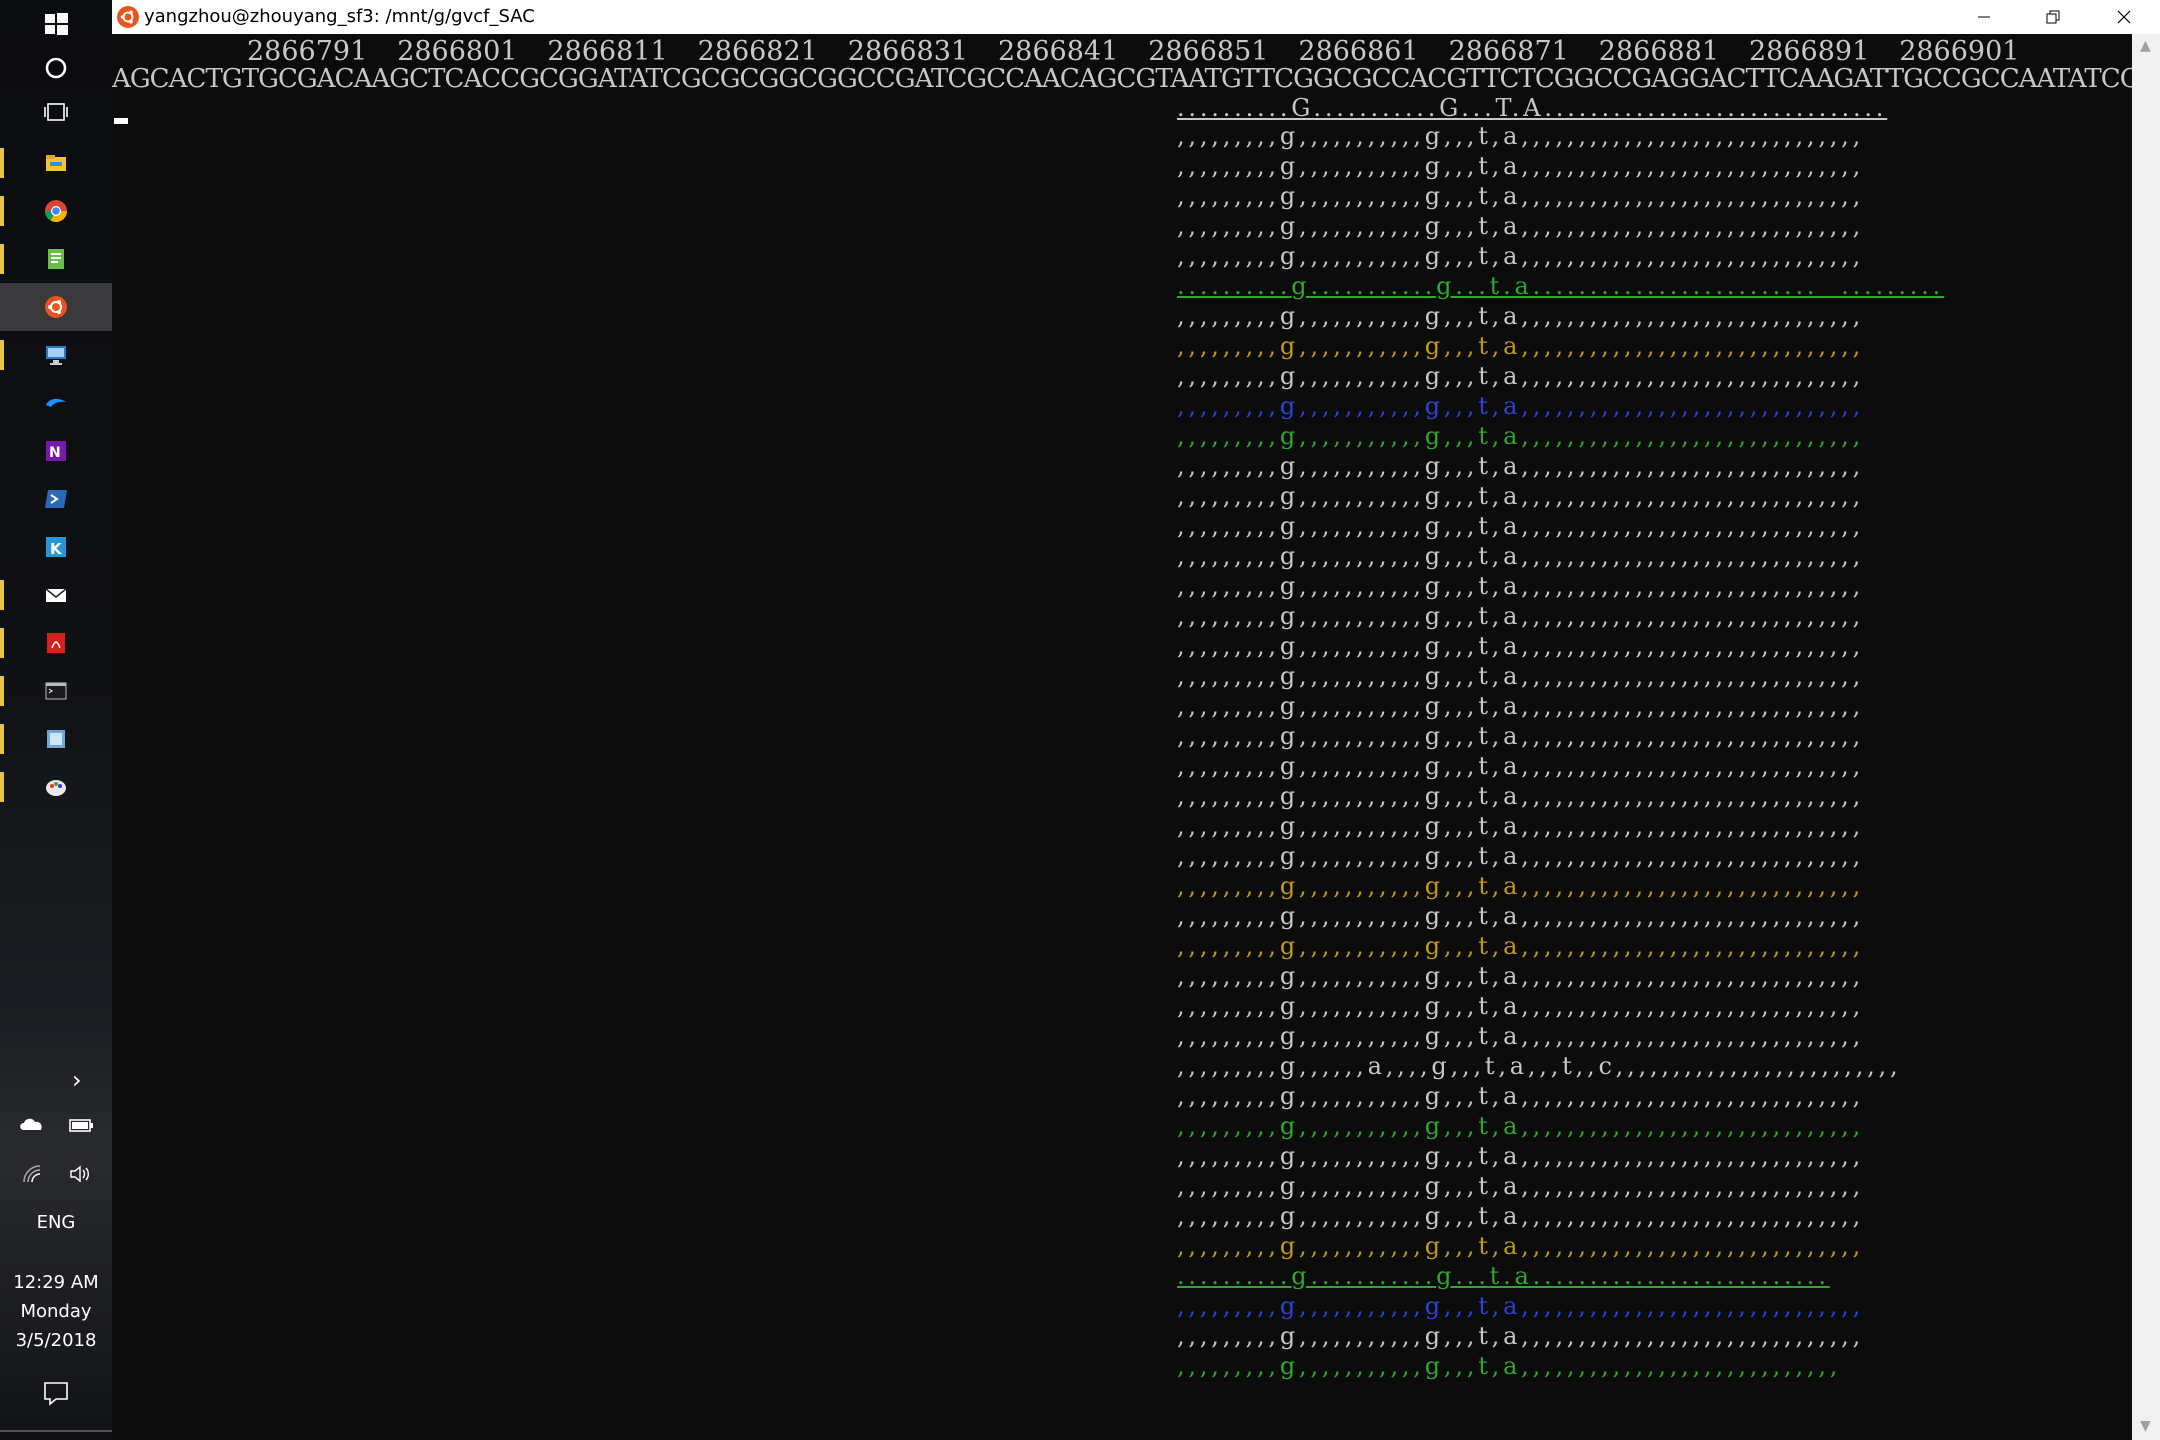  I want to click on svg-text: N, so click(55, 453).